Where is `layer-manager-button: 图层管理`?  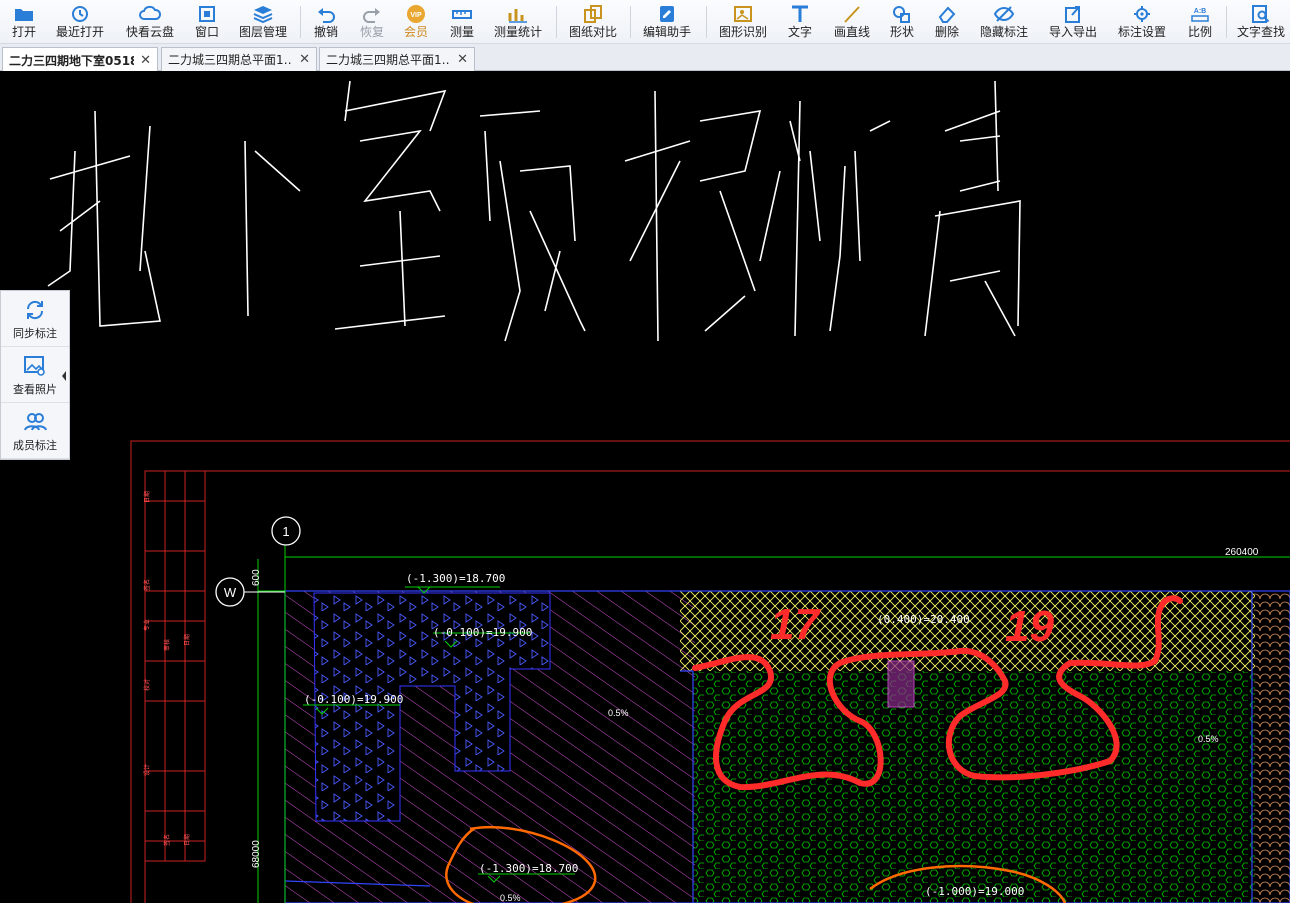 layer-manager-button: 图层管理 is located at coordinates (263, 22).